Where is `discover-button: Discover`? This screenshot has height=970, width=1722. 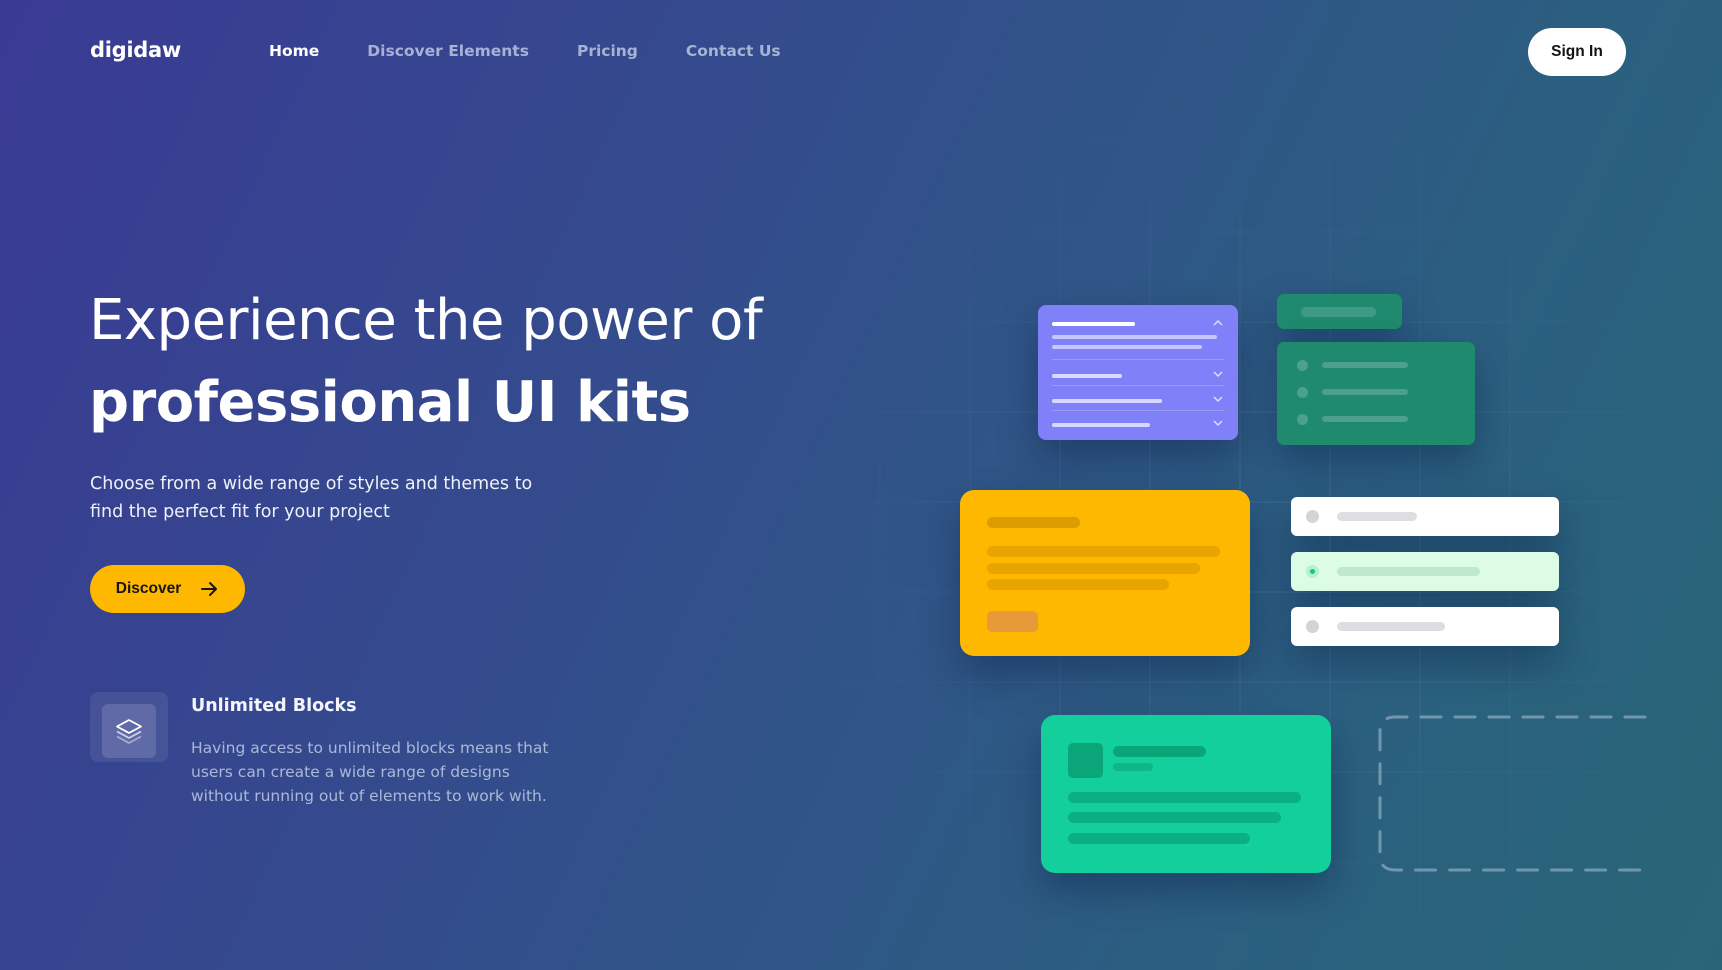 discover-button: Discover is located at coordinates (167, 589).